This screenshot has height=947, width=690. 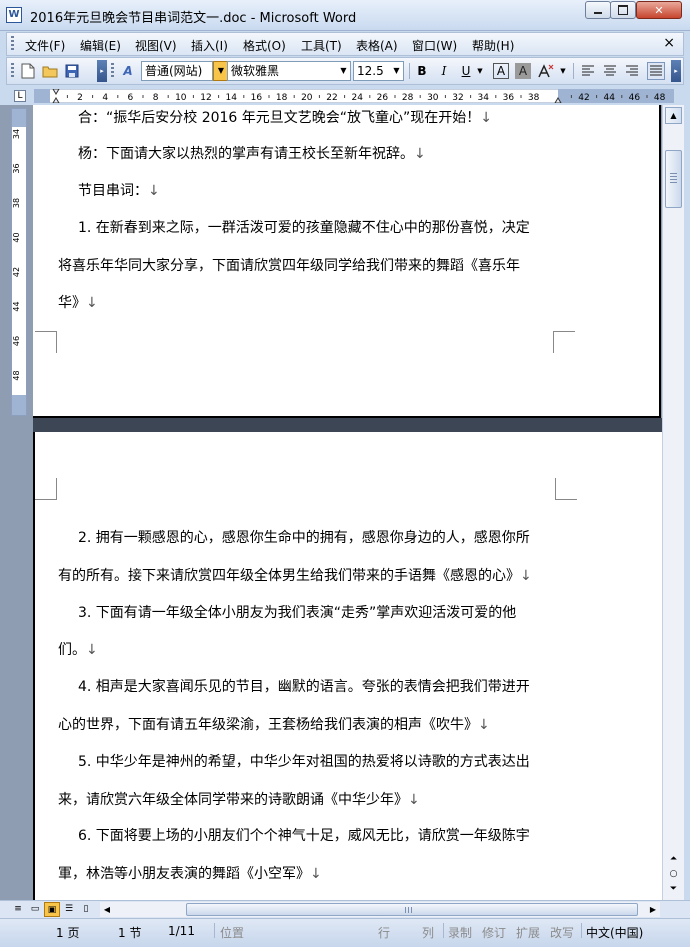 I want to click on underline-dropdown-arrow: ▼, so click(x=480, y=71).